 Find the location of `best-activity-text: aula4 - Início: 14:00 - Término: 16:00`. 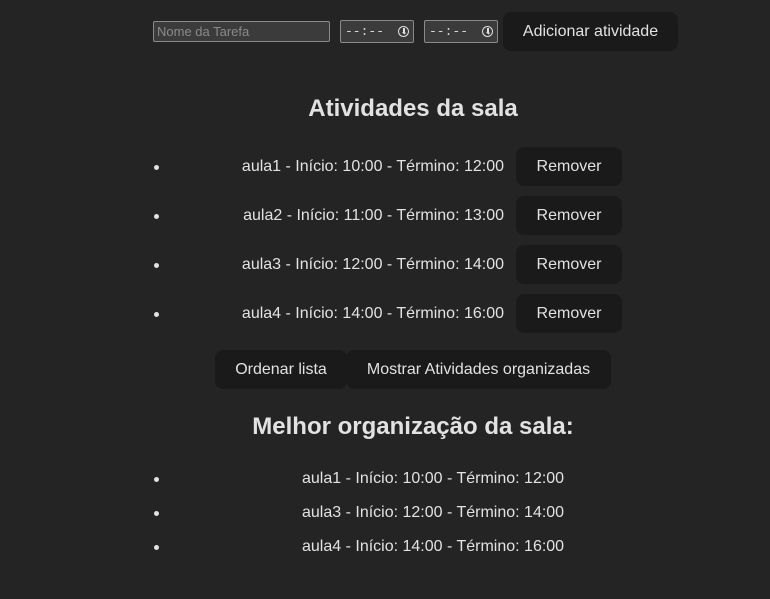

best-activity-text: aula4 - Início: 14:00 - Término: 16:00 is located at coordinates (433, 546).